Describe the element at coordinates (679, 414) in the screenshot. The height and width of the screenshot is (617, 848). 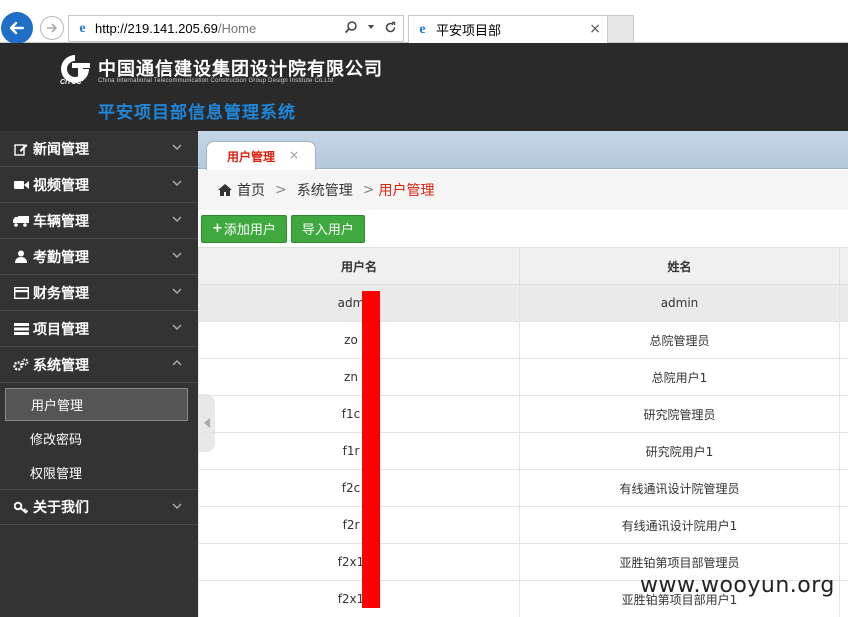
I see `cell-name: 研究院管理员` at that location.